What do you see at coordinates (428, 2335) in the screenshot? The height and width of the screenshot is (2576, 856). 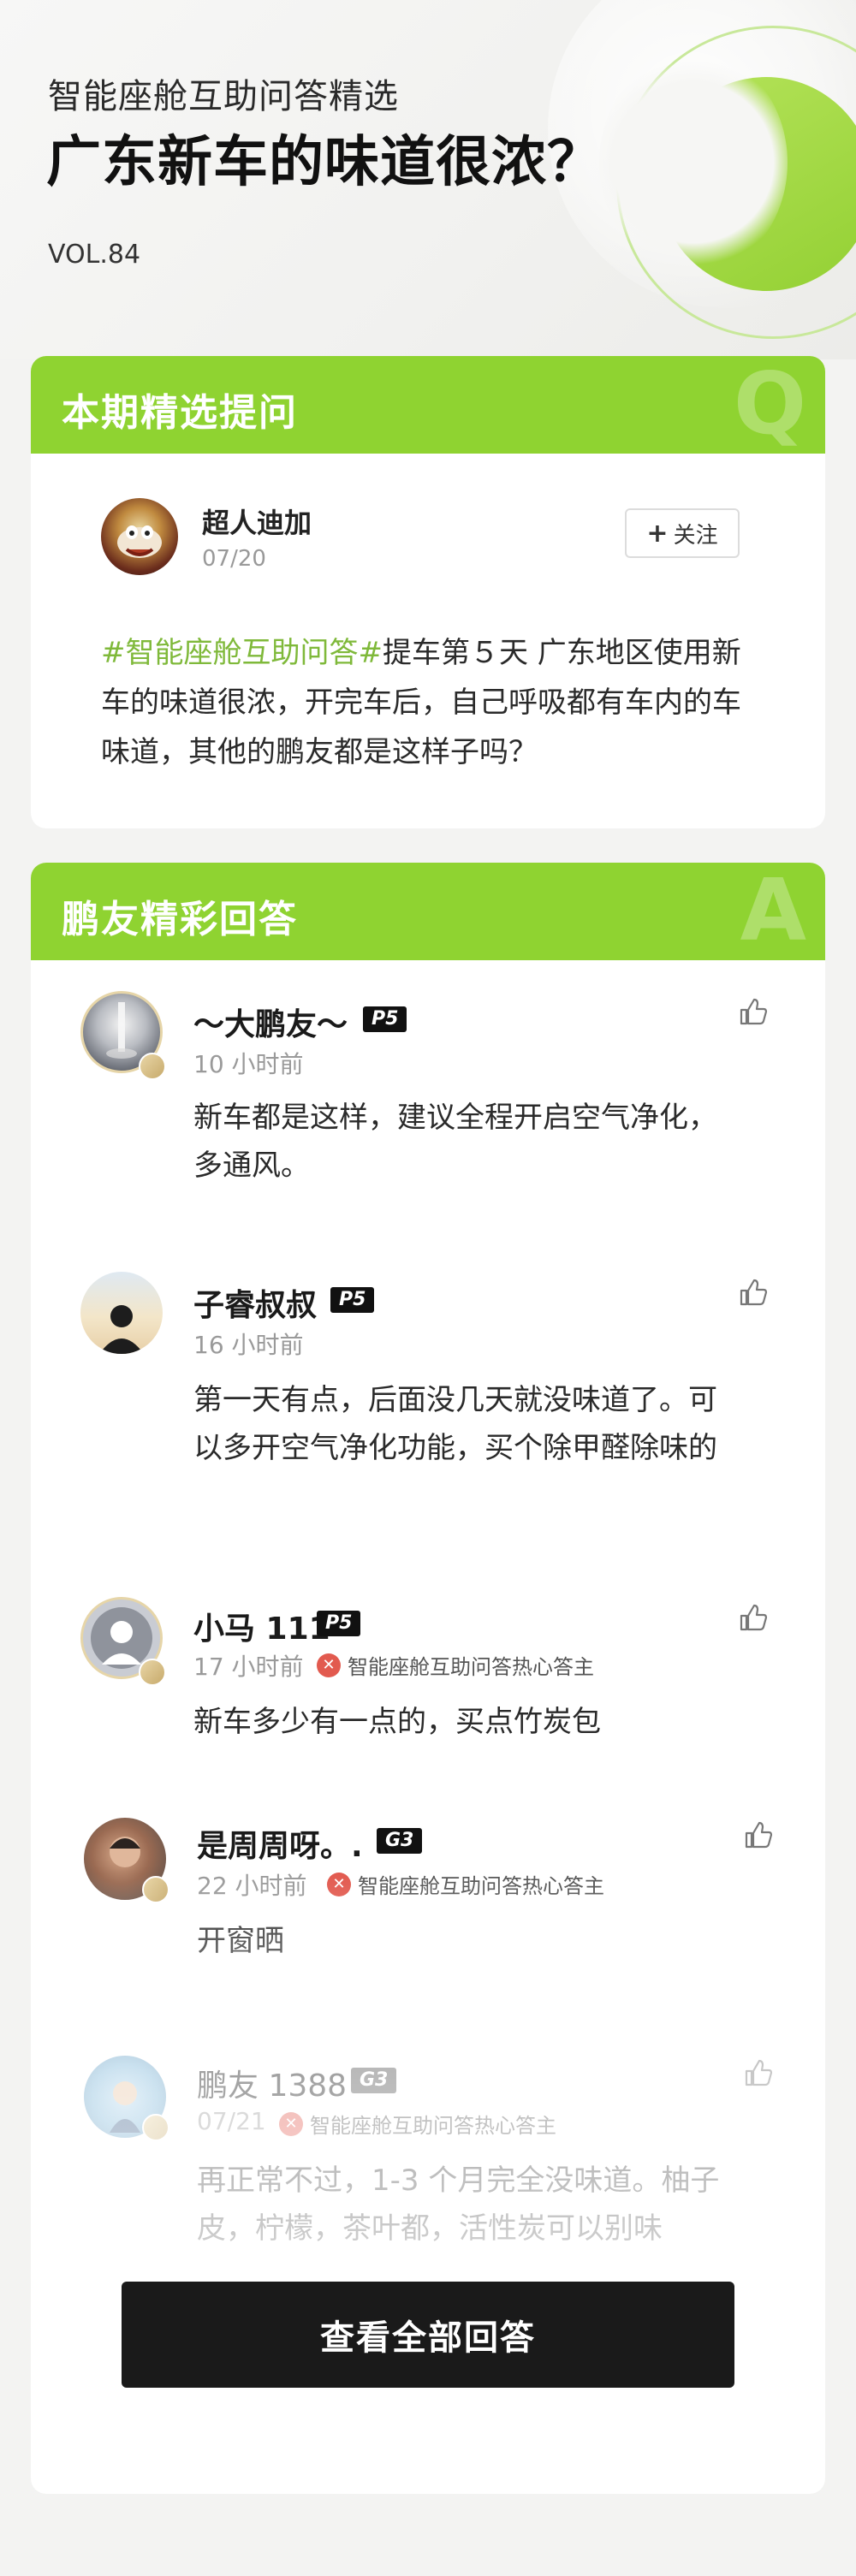 I see `view-all-answers-button: 查看全部回答` at bounding box center [428, 2335].